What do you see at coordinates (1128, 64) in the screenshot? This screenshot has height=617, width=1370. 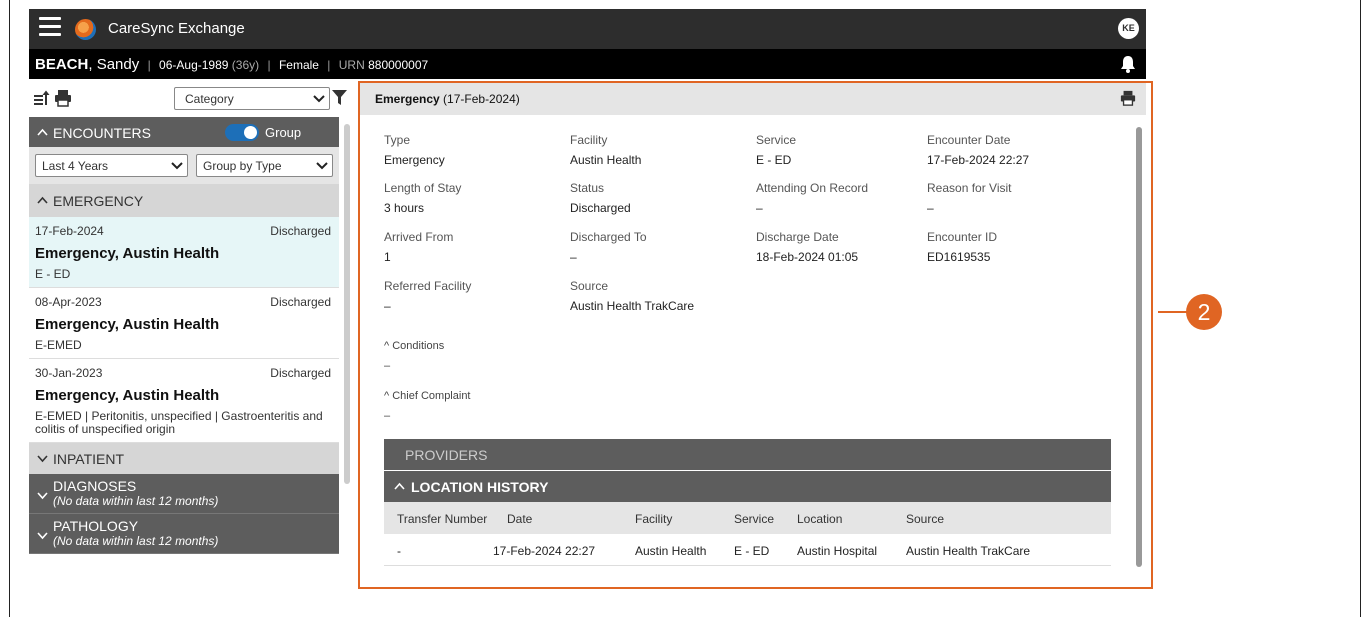 I see `bell-icon` at bounding box center [1128, 64].